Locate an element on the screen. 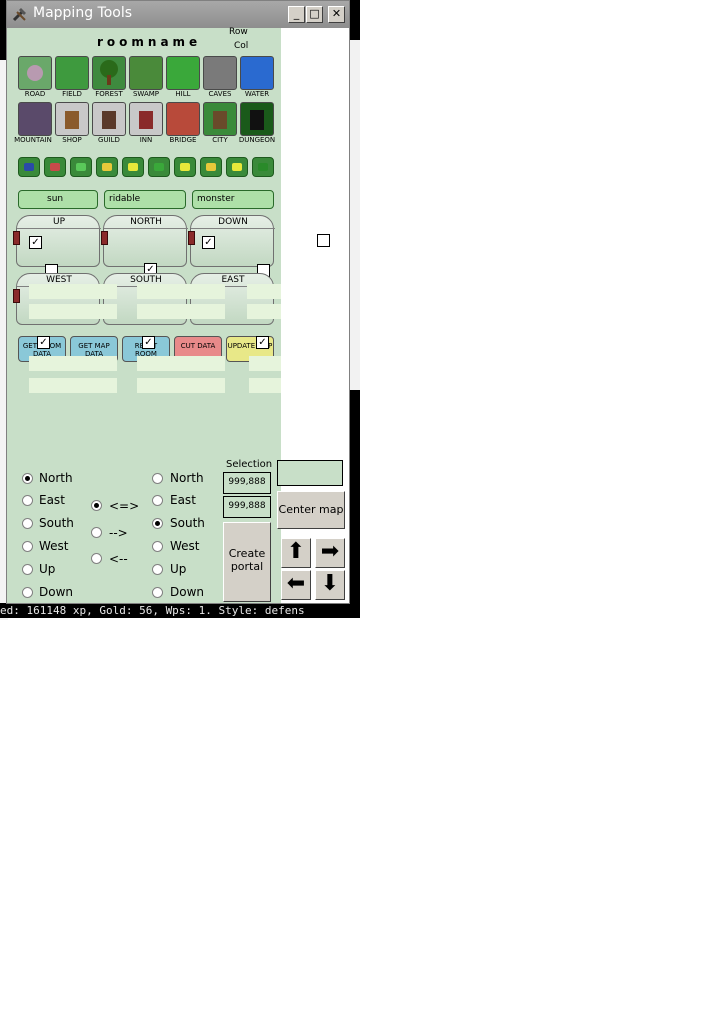 This screenshot has width=727, height=1027. link-forward-label: --> is located at coordinates (118, 533).